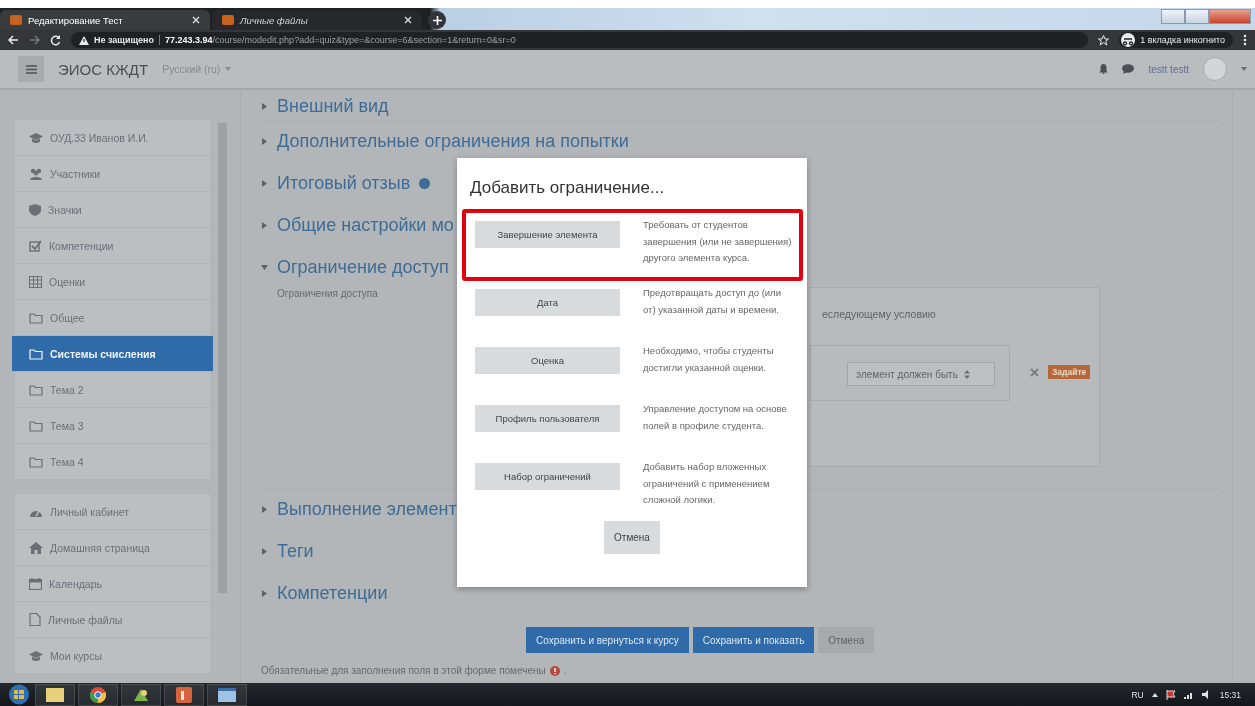  What do you see at coordinates (1137, 694) in the screenshot?
I see `language-indicator: RU` at bounding box center [1137, 694].